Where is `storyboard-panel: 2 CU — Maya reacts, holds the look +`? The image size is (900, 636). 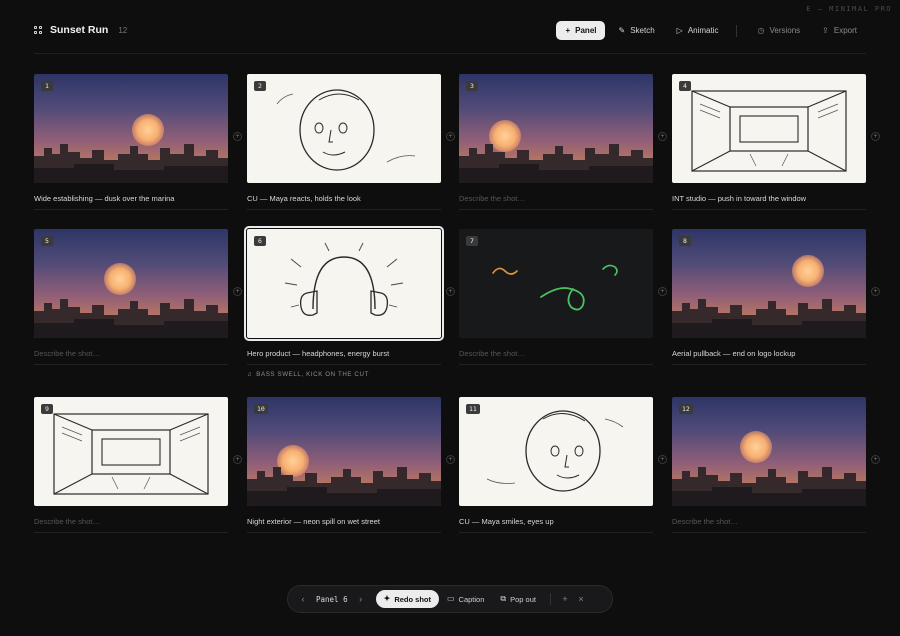 storyboard-panel: 2 CU — Maya reacts, holds the look + is located at coordinates (351, 142).